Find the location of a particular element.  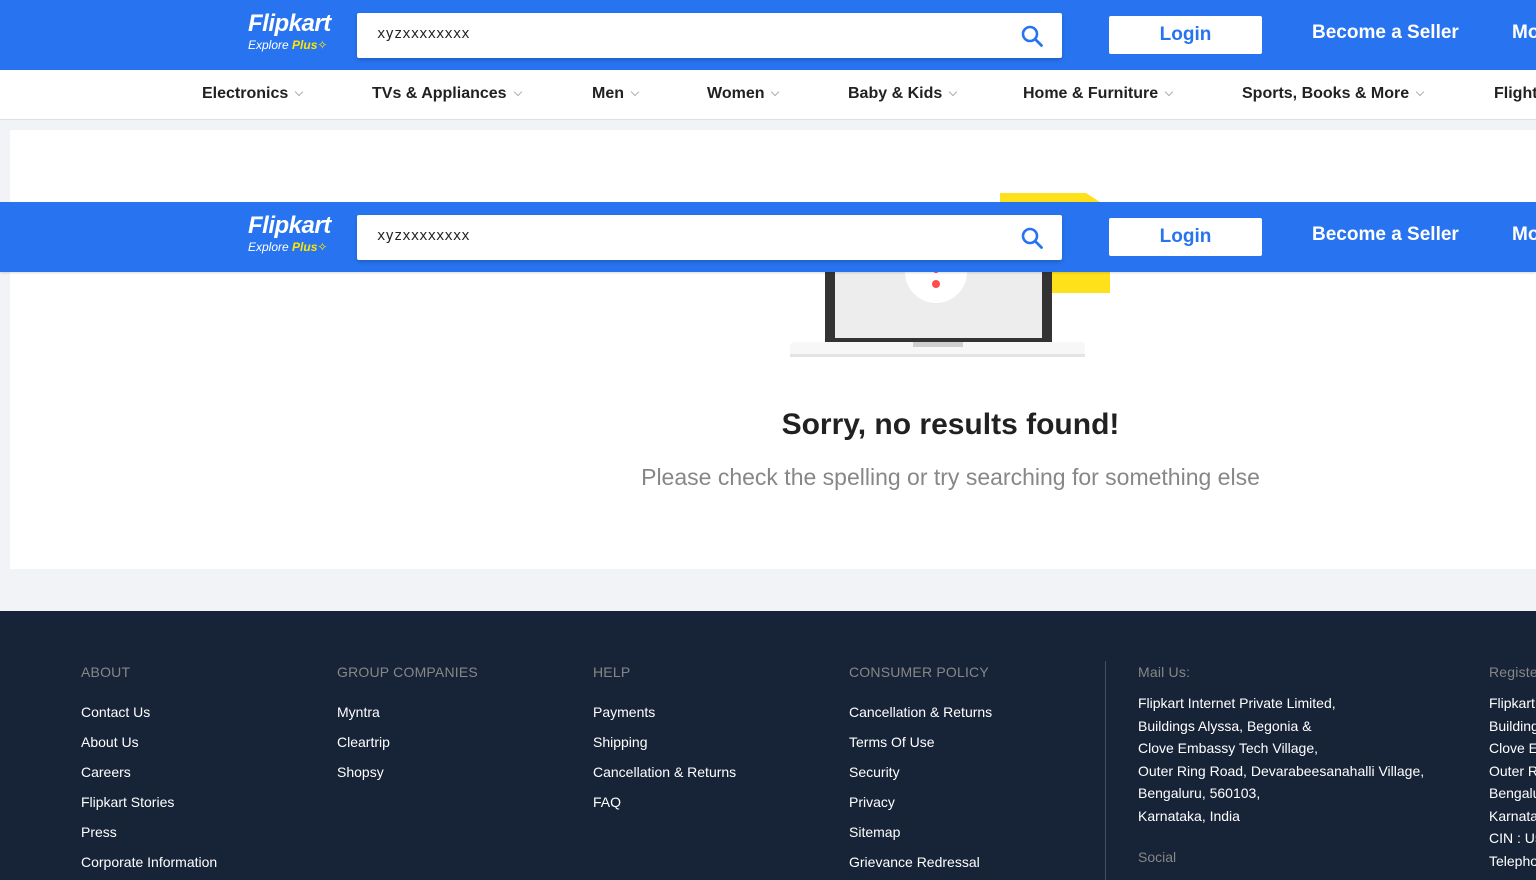

logo-subtitle: Explore Plus✧ is located at coordinates (289, 45).